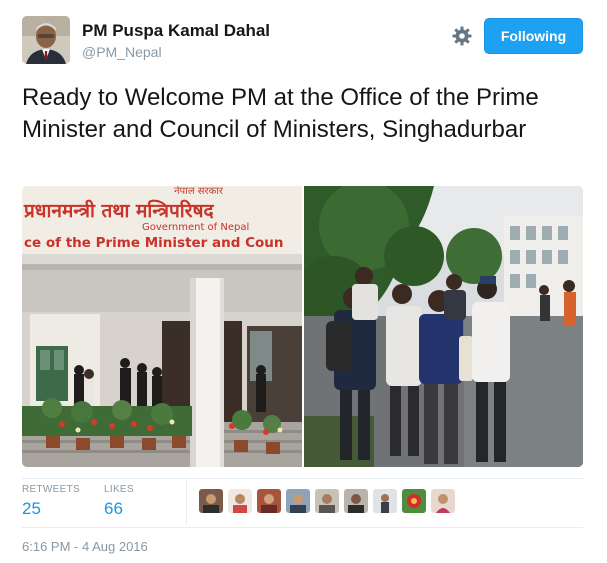 The image size is (607, 563). Describe the element at coordinates (119, 509) in the screenshot. I see `likes-count: 66` at that location.